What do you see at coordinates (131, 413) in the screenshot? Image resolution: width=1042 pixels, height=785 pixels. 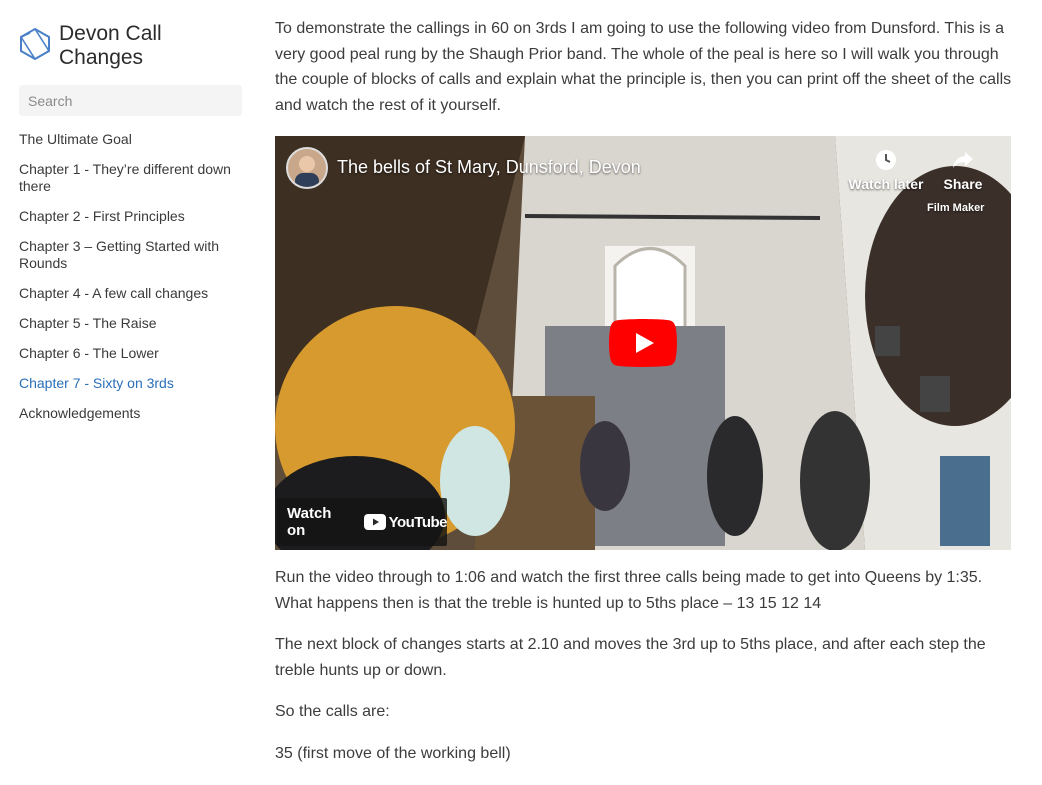 I see `nav-item-acknowledgements: Acknowledgements` at bounding box center [131, 413].